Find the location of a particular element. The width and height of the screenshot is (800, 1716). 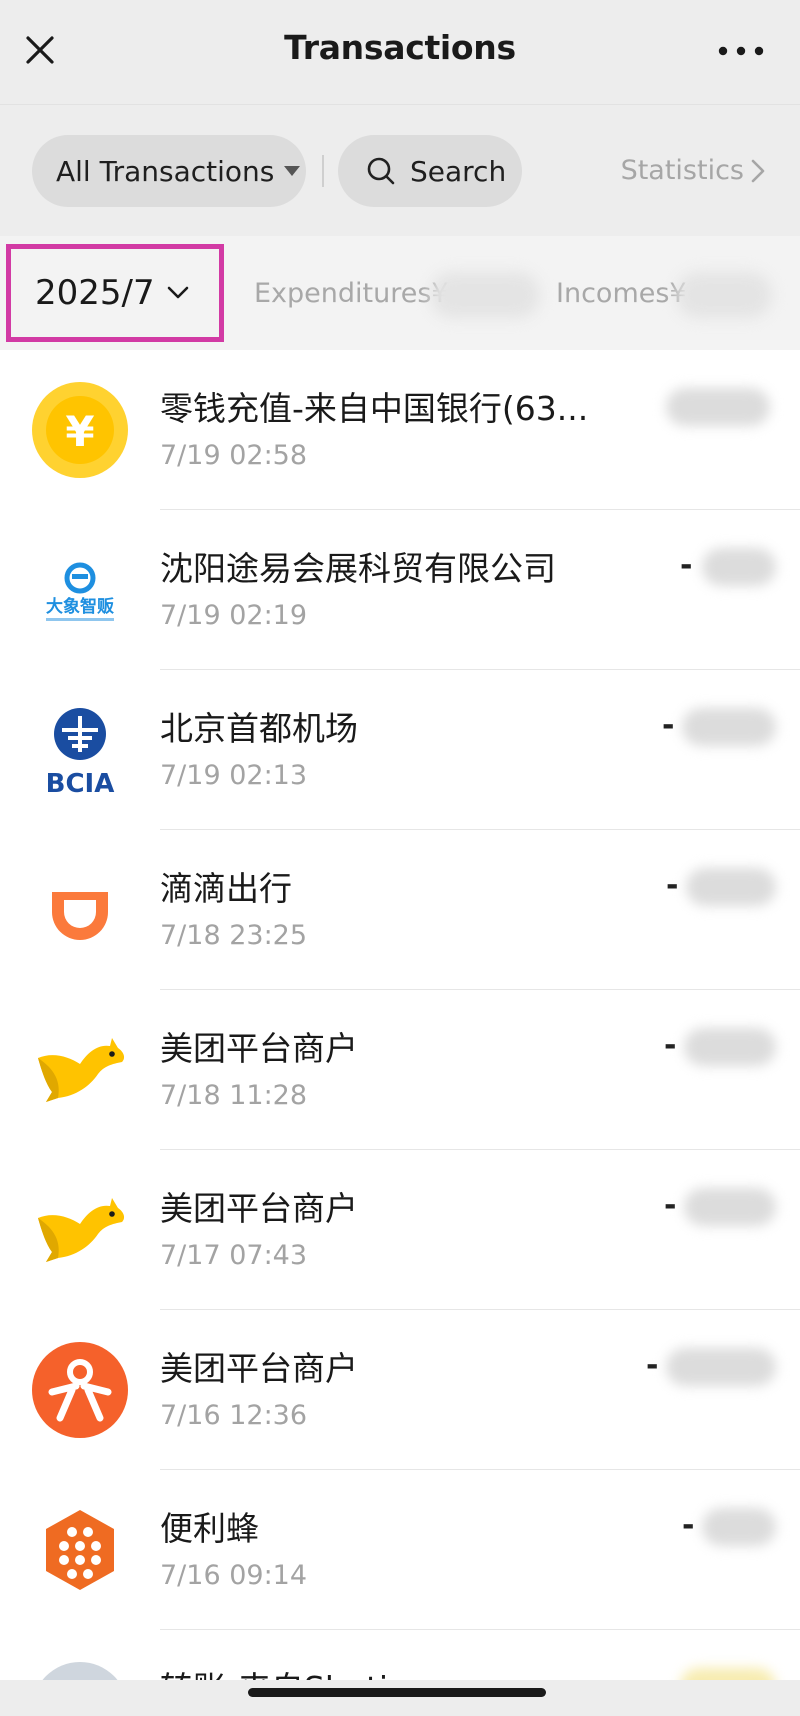

transaction-row: 转账-来自Shatie is located at coordinates (400, 1655).